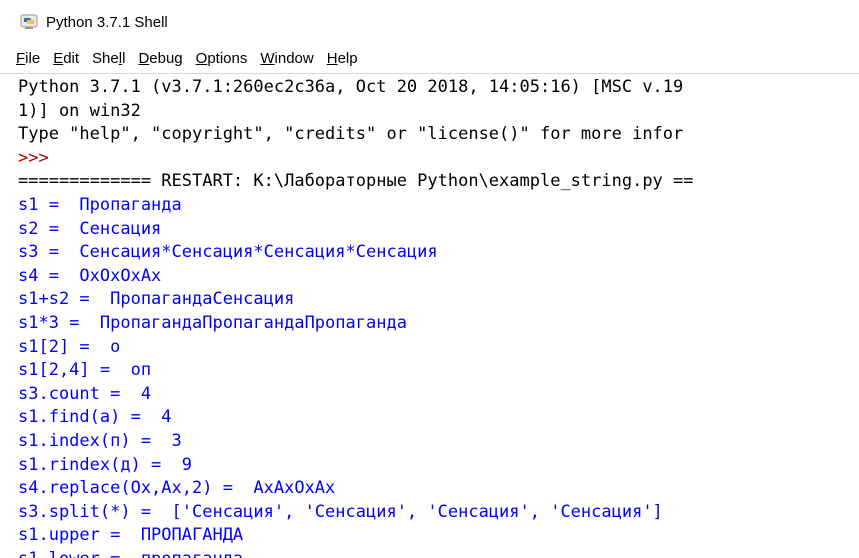 Image resolution: width=859 pixels, height=558 pixels. What do you see at coordinates (286, 58) in the screenshot?
I see `menu-item-window: Window` at bounding box center [286, 58].